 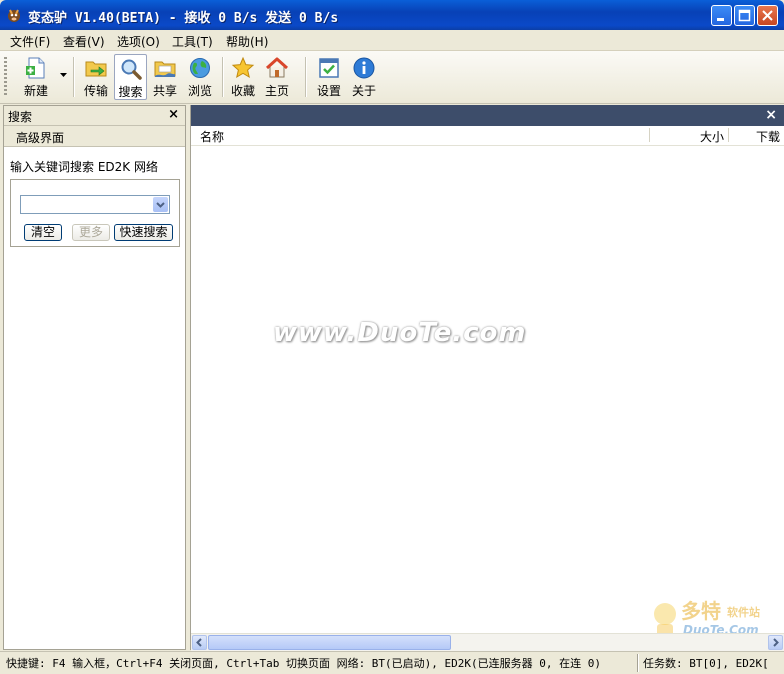 I want to click on search-form: 清空 更多 快速搜索, so click(x=95, y=213).